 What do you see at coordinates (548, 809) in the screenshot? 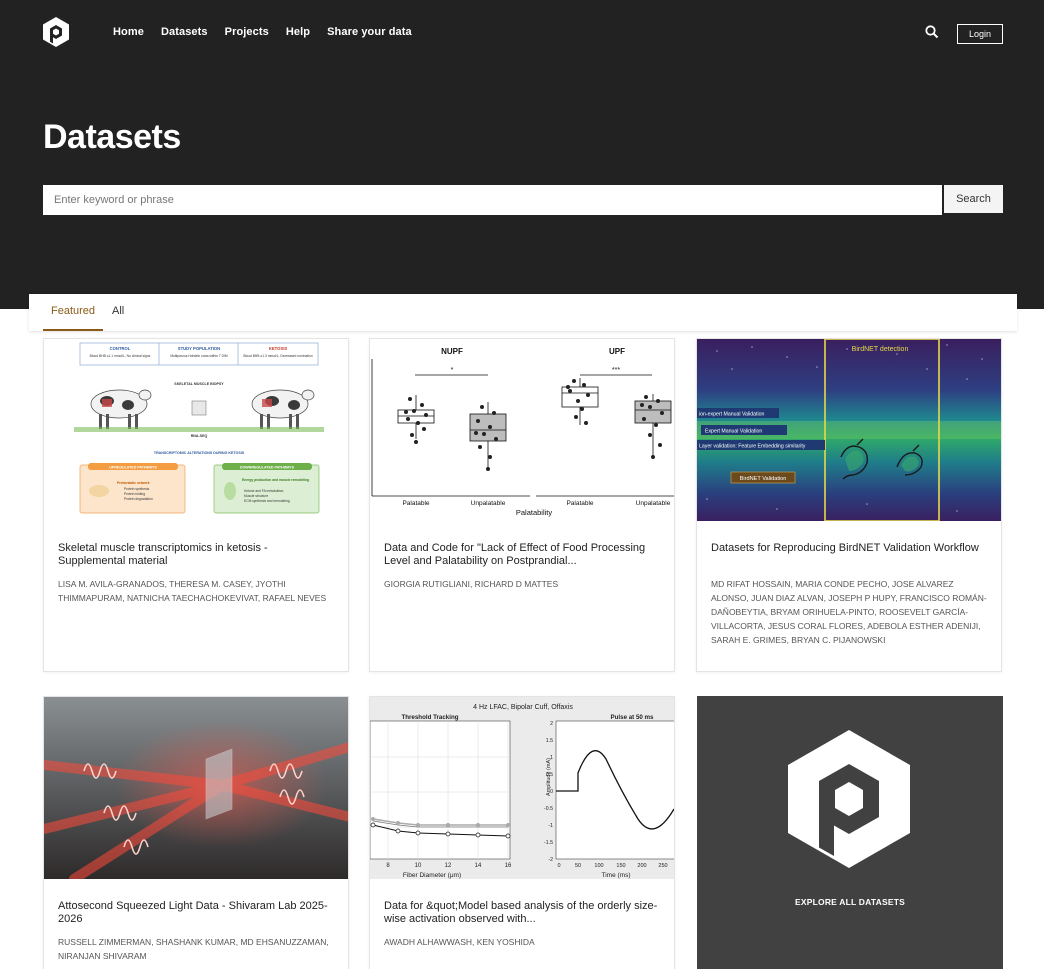
I see `figure-right-ytick: -0.5` at bounding box center [548, 809].